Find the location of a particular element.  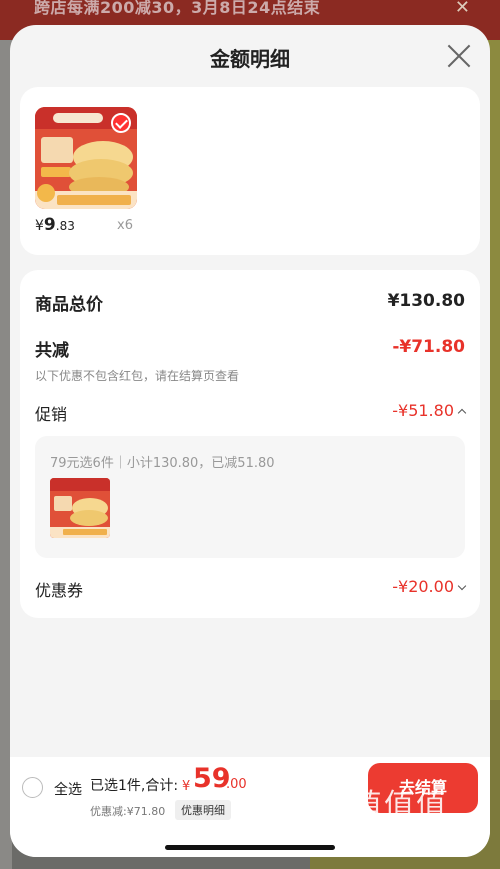

reduction-note: 以下优惠不包含红包，请在结算页查看 is located at coordinates (137, 376).